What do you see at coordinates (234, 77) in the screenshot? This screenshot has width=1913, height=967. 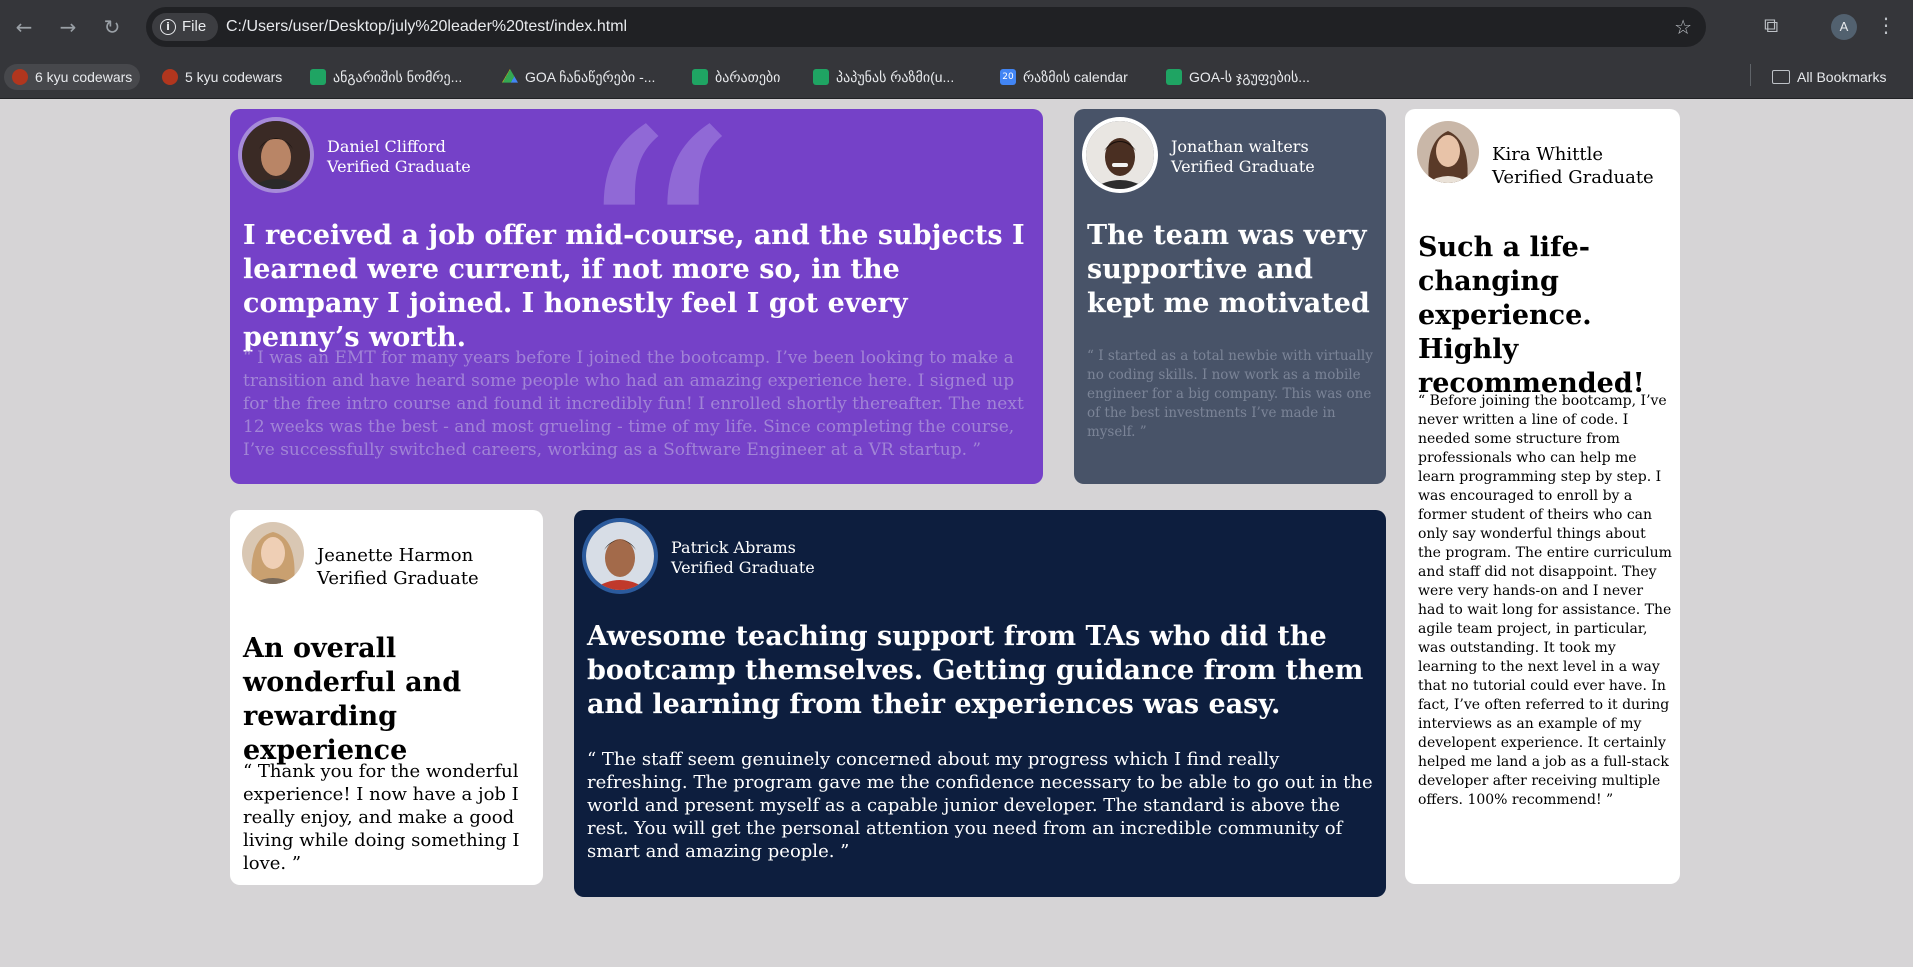 I see `bookmark-label: 5 kyu codewars` at bounding box center [234, 77].